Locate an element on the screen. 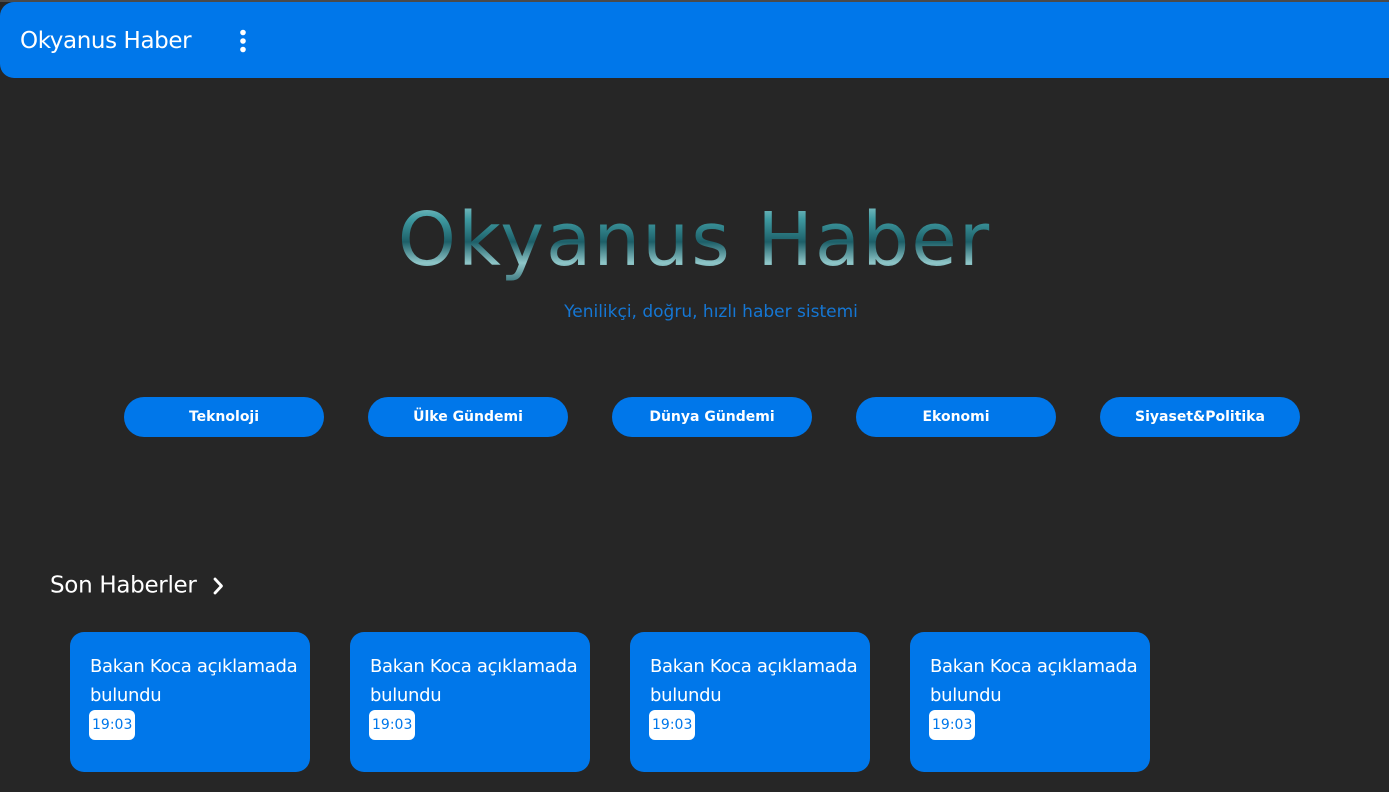 This screenshot has height=792, width=1389. hero-title: Okyanus Haber is located at coordinates (694, 240).